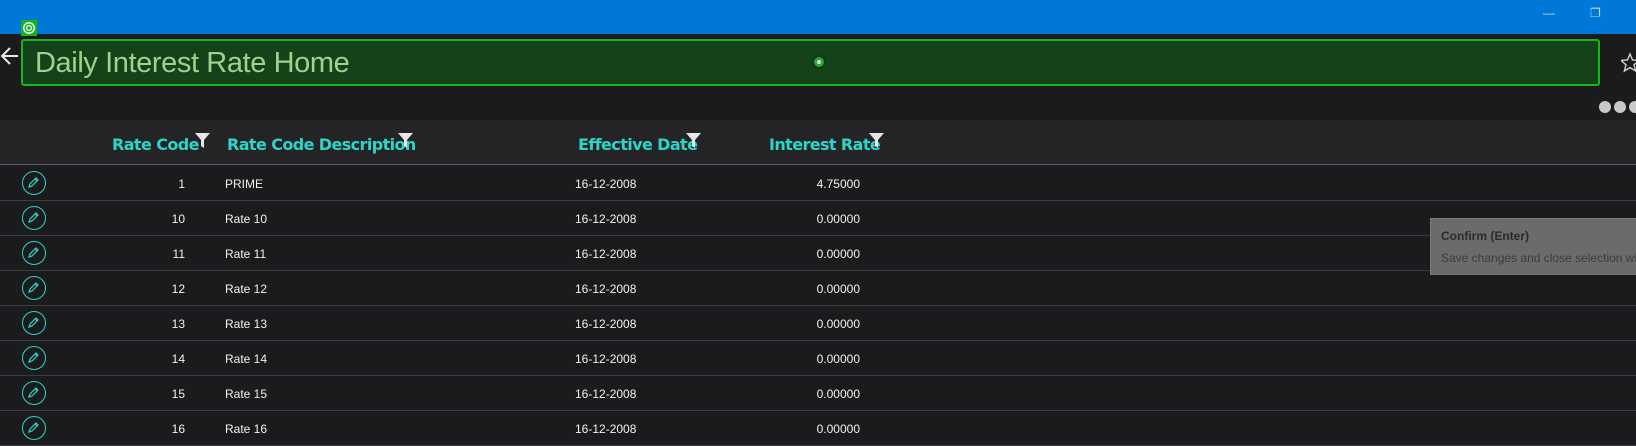  Describe the element at coordinates (246, 254) in the screenshot. I see `rate-description-cell: Rate 11` at that location.